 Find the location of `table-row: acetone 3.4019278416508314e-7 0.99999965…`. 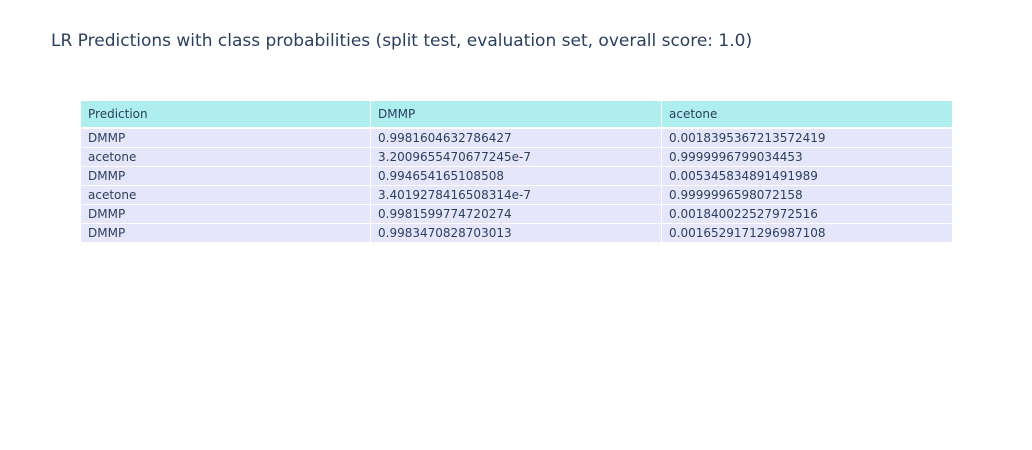

table-row: acetone 3.4019278416508314e-7 0.99999965… is located at coordinates (516, 195).